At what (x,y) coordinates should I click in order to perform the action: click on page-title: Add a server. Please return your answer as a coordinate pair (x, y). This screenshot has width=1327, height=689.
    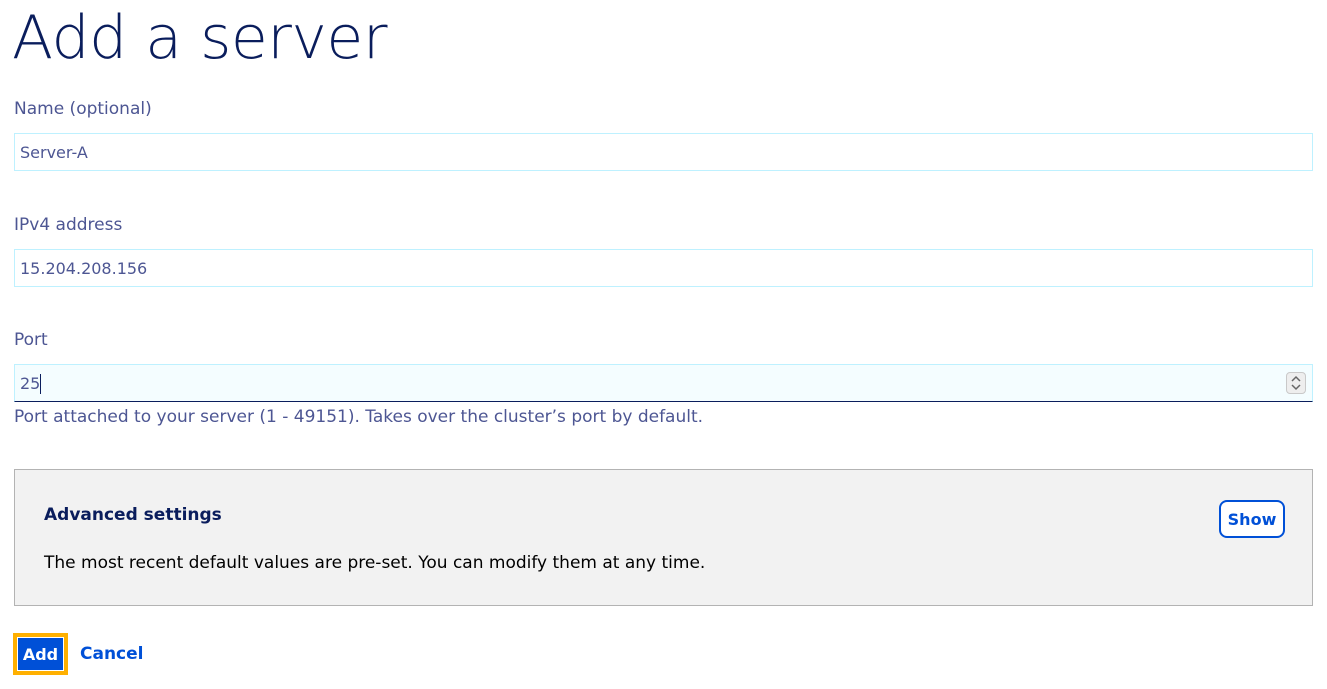
    Looking at the image, I should click on (200, 38).